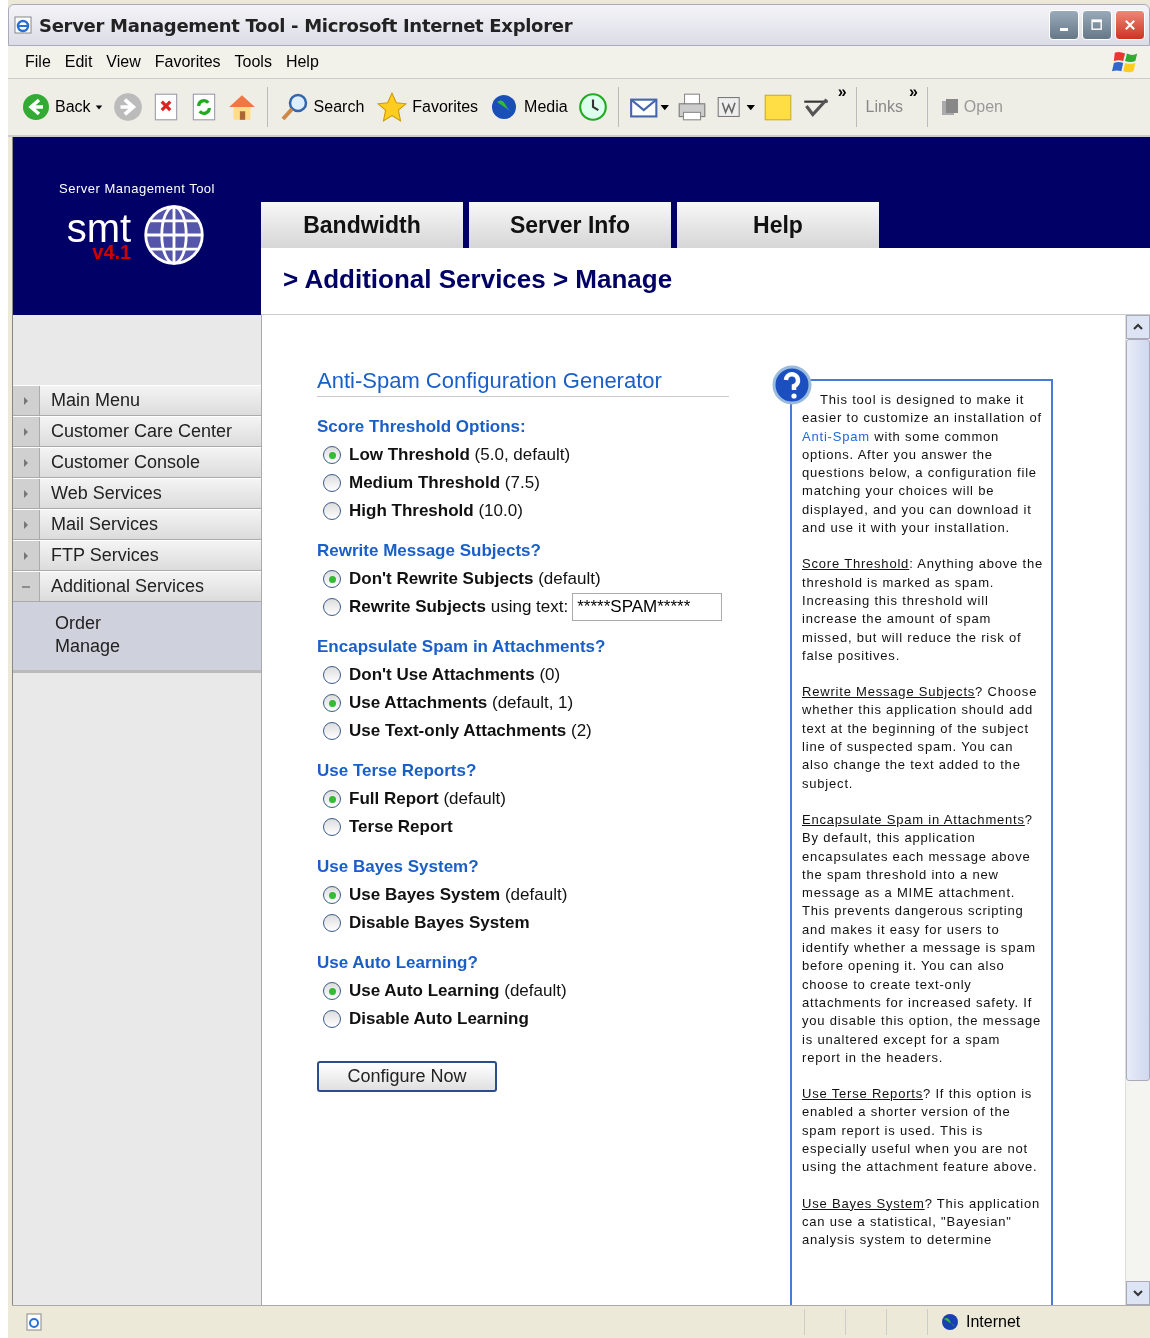 The width and height of the screenshot is (1150, 1338). What do you see at coordinates (191, 62) in the screenshot?
I see `menu-item: Favorites` at bounding box center [191, 62].